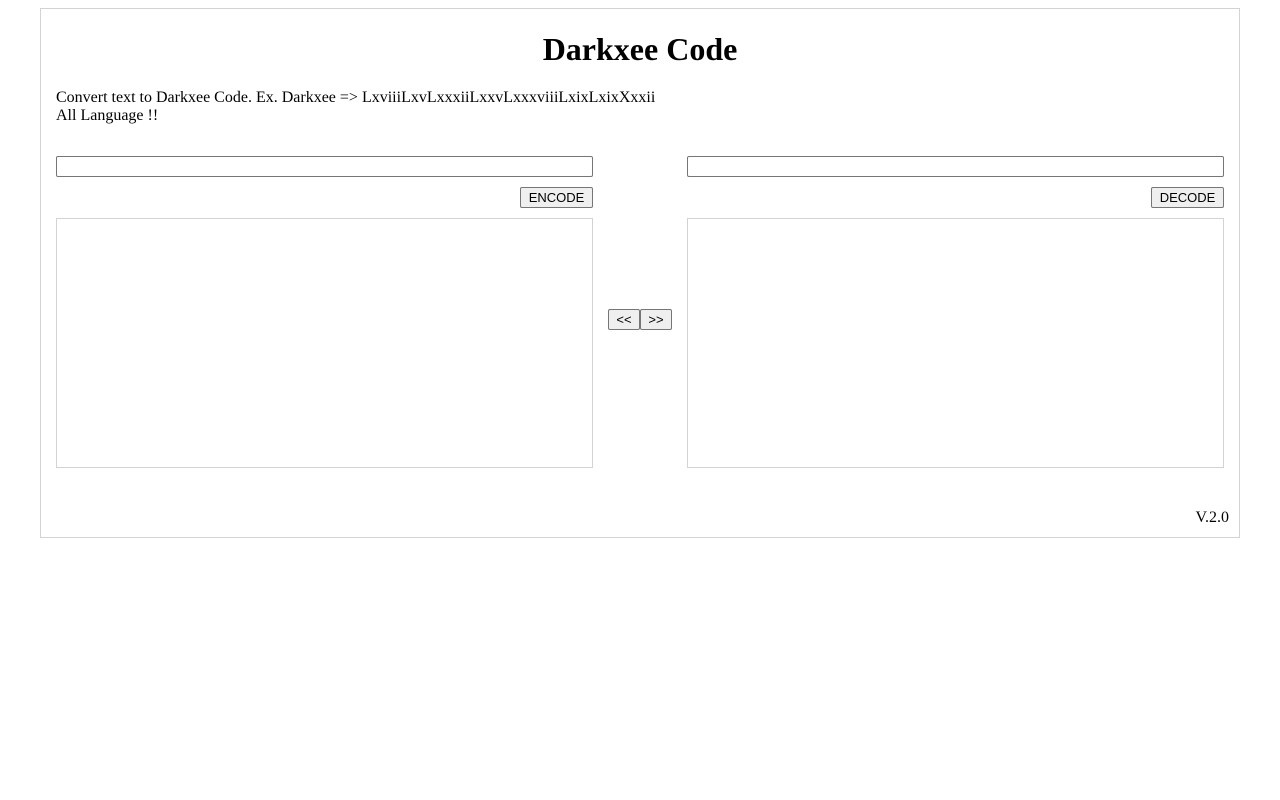 Image resolution: width=1280 pixels, height=800 pixels. What do you see at coordinates (107, 115) in the screenshot?
I see `description-line-language: All Language !!` at bounding box center [107, 115].